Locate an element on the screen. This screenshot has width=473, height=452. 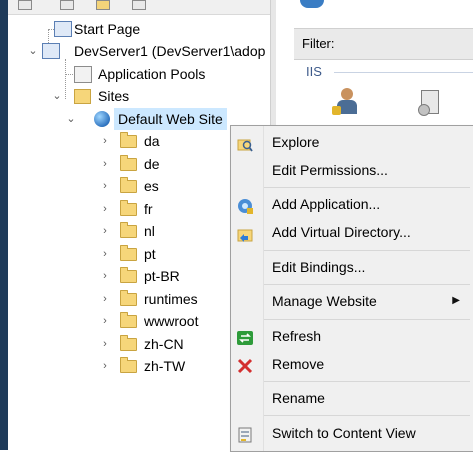
menu-item-manage-website: Manage Website ▶ is located at coordinates (352, 301).